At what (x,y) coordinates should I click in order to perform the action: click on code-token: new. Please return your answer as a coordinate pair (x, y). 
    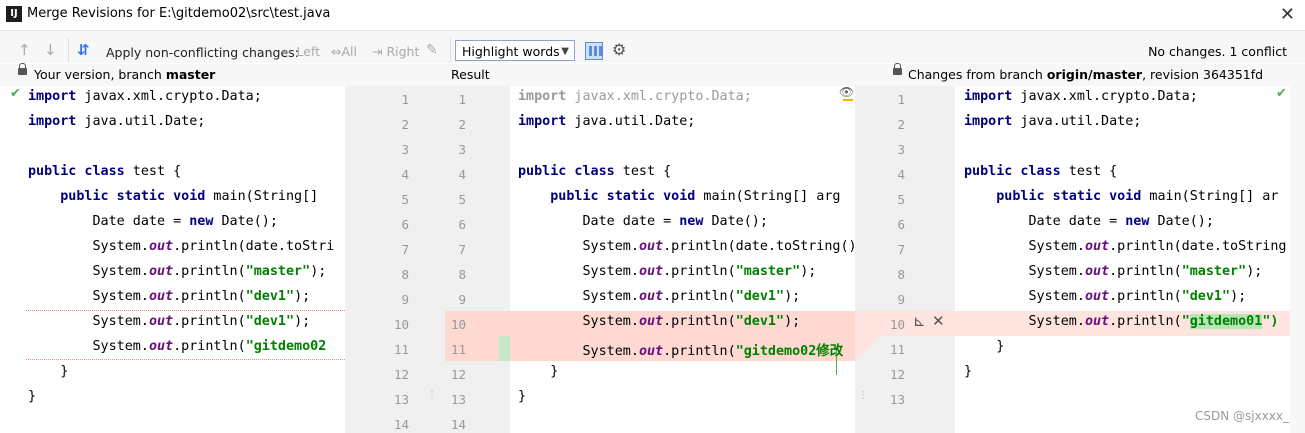
    Looking at the image, I should click on (691, 221).